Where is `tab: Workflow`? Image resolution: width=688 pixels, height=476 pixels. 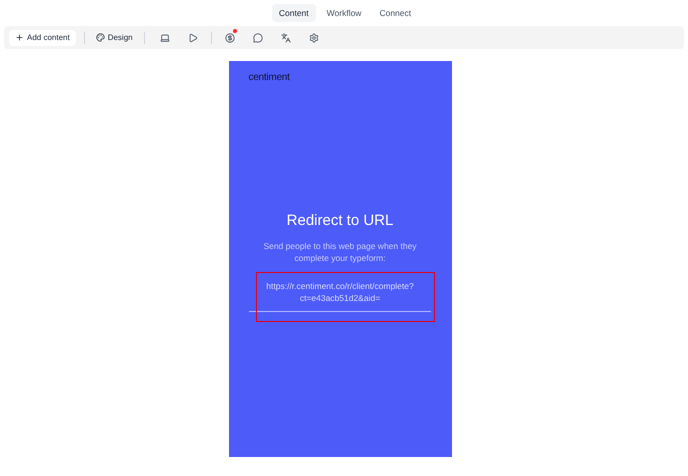 tab: Workflow is located at coordinates (344, 13).